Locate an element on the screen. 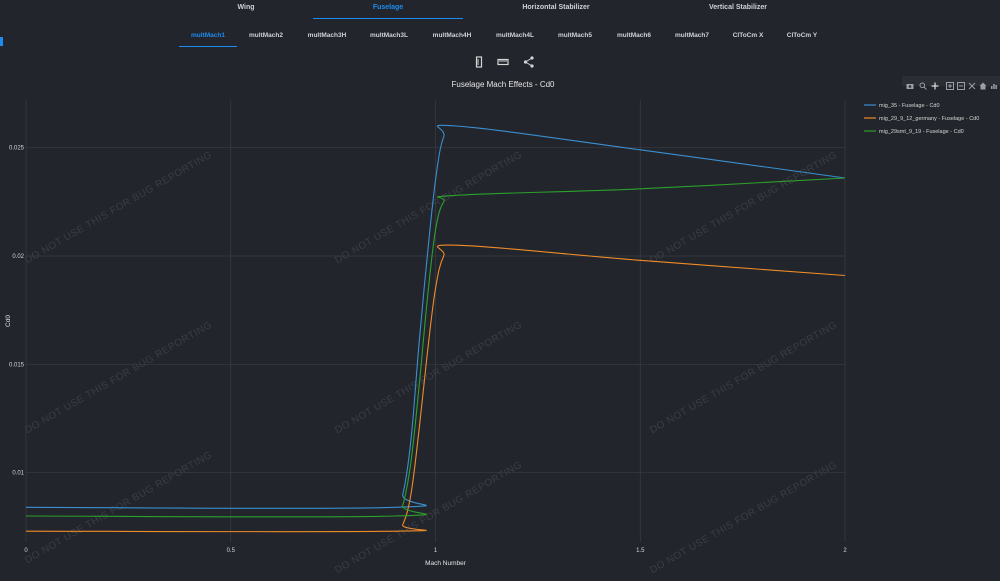 The width and height of the screenshot is (1000, 581). x-axis-ticks: 0 0.5 1 1.5 2 is located at coordinates (435, 551).